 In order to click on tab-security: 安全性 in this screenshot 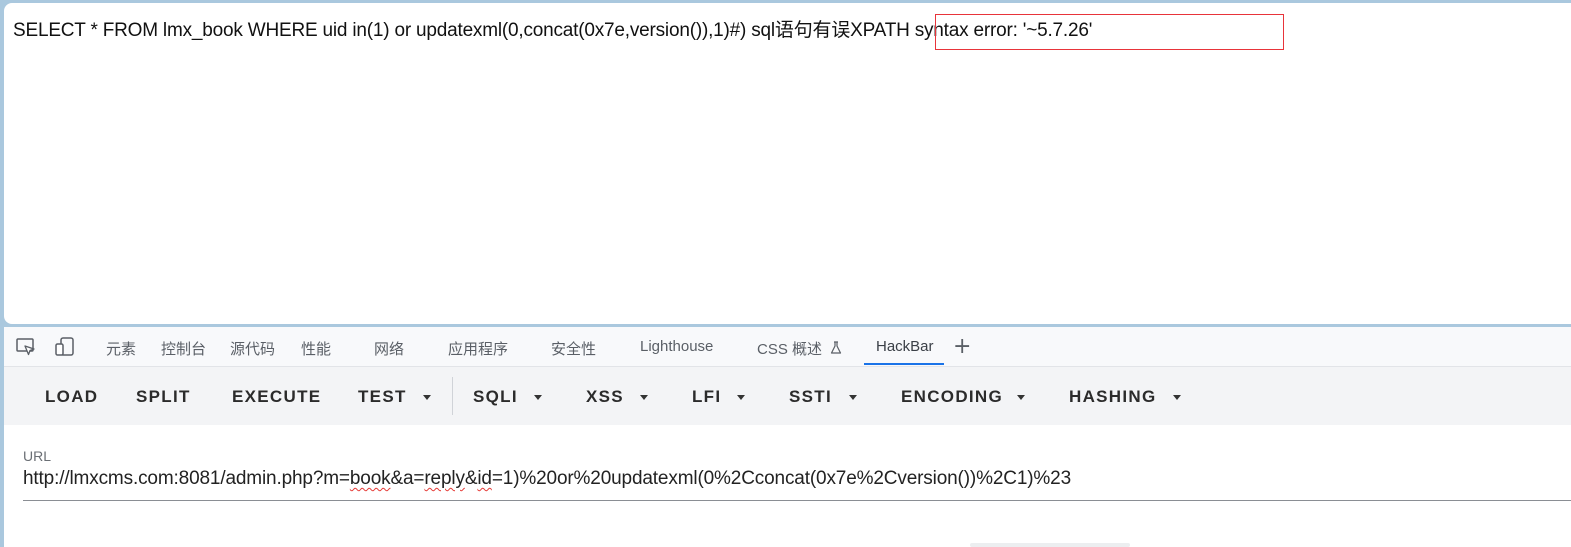, I will do `click(573, 348)`.